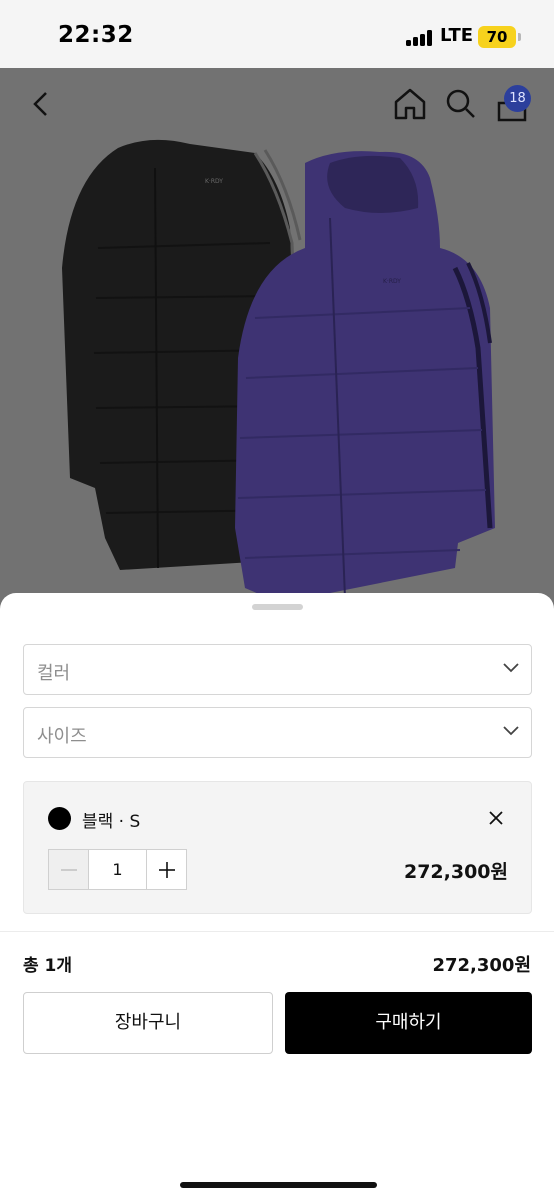 The height and width of the screenshot is (1200, 554). I want to click on minus-icon, so click(68, 869).